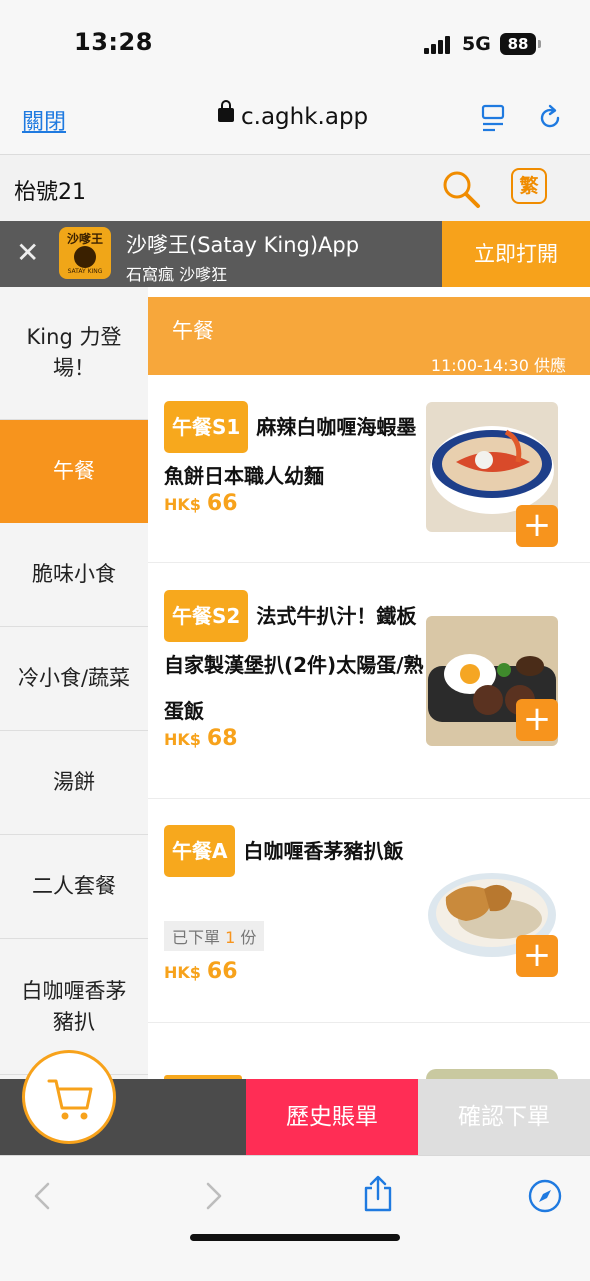 The width and height of the screenshot is (590, 1281). What do you see at coordinates (550, 118) in the screenshot?
I see `reload-icon` at bounding box center [550, 118].